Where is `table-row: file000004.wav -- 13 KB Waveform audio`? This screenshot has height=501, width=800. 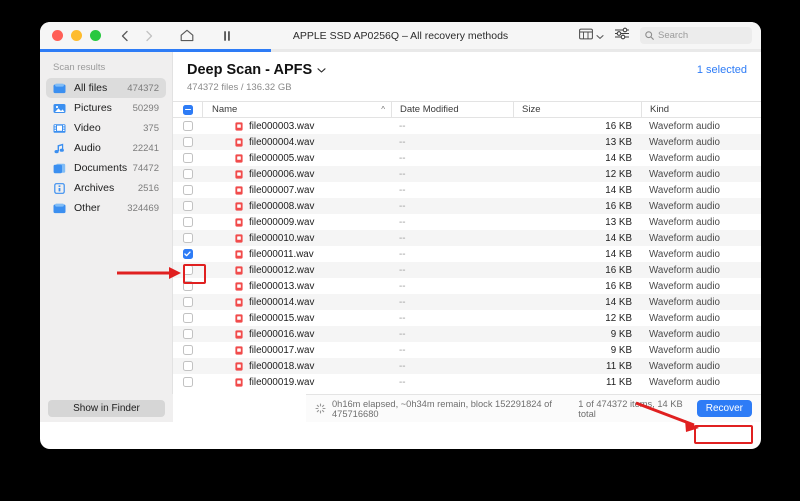 table-row: file000004.wav -- 13 KB Waveform audio is located at coordinates (467, 142).